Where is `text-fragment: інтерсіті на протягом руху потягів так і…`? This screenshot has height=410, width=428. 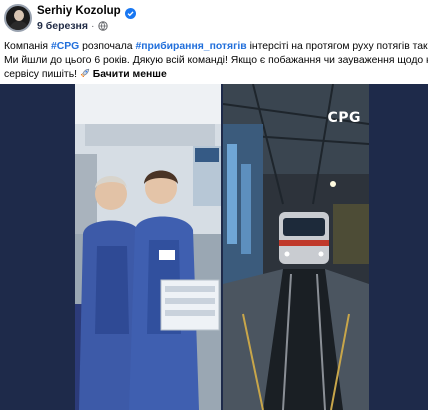 text-fragment: інтерсіті на протягом руху потягів так і… is located at coordinates (338, 46).